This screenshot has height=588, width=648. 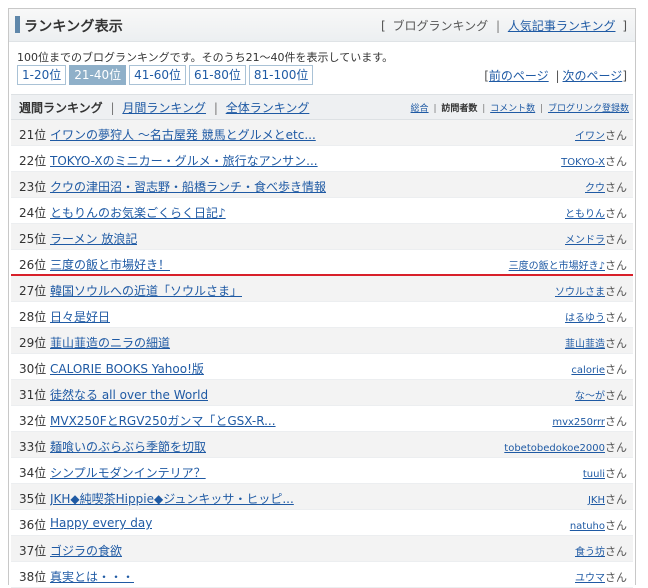 What do you see at coordinates (93, 238) in the screenshot?
I see `blog-title-link: ラーメン 放浪記` at bounding box center [93, 238].